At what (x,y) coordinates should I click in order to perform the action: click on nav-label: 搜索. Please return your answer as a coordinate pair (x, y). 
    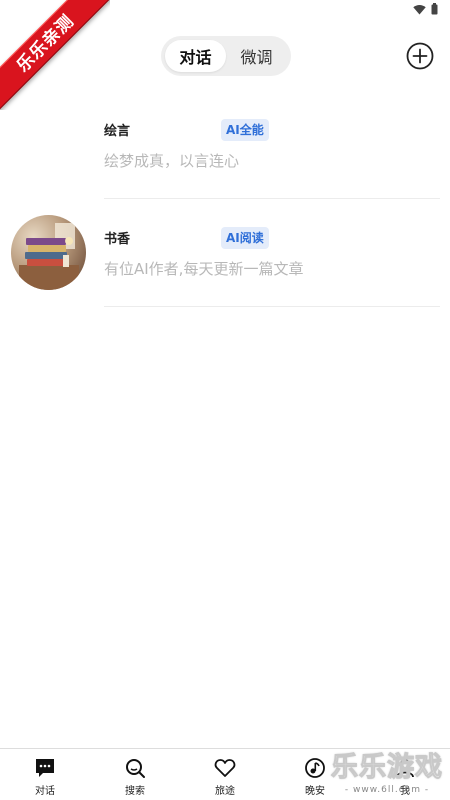
    Looking at the image, I should click on (135, 791).